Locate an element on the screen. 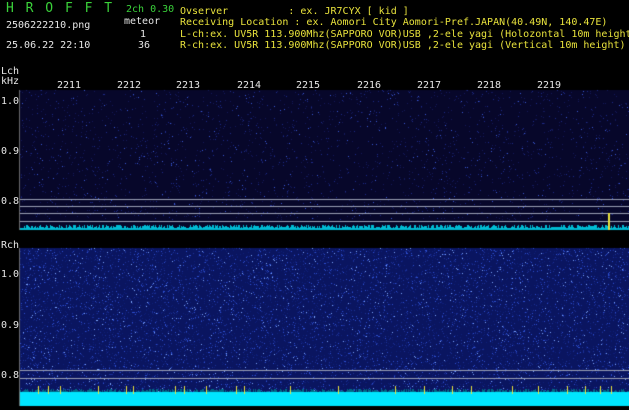  lch-unit-label: kHz is located at coordinates (10, 81).